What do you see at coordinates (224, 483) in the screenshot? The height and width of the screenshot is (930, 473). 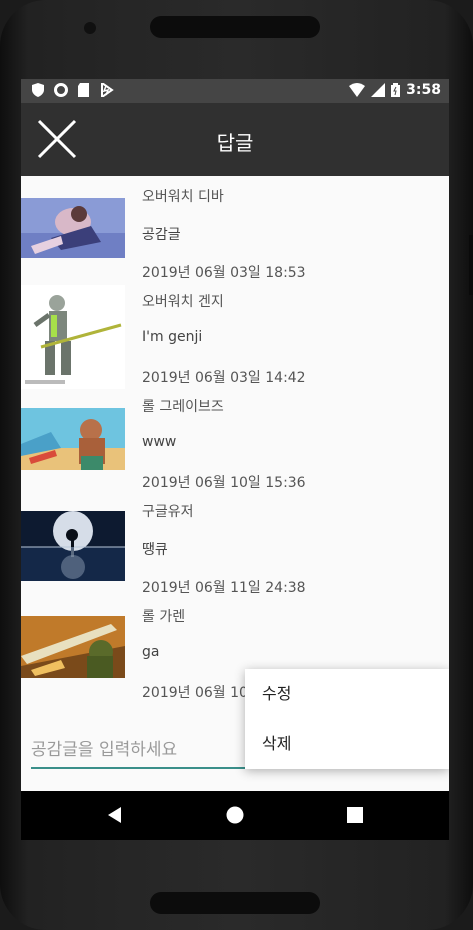 I see `reply-date: 2019년 06월 10일 15:36` at bounding box center [224, 483].